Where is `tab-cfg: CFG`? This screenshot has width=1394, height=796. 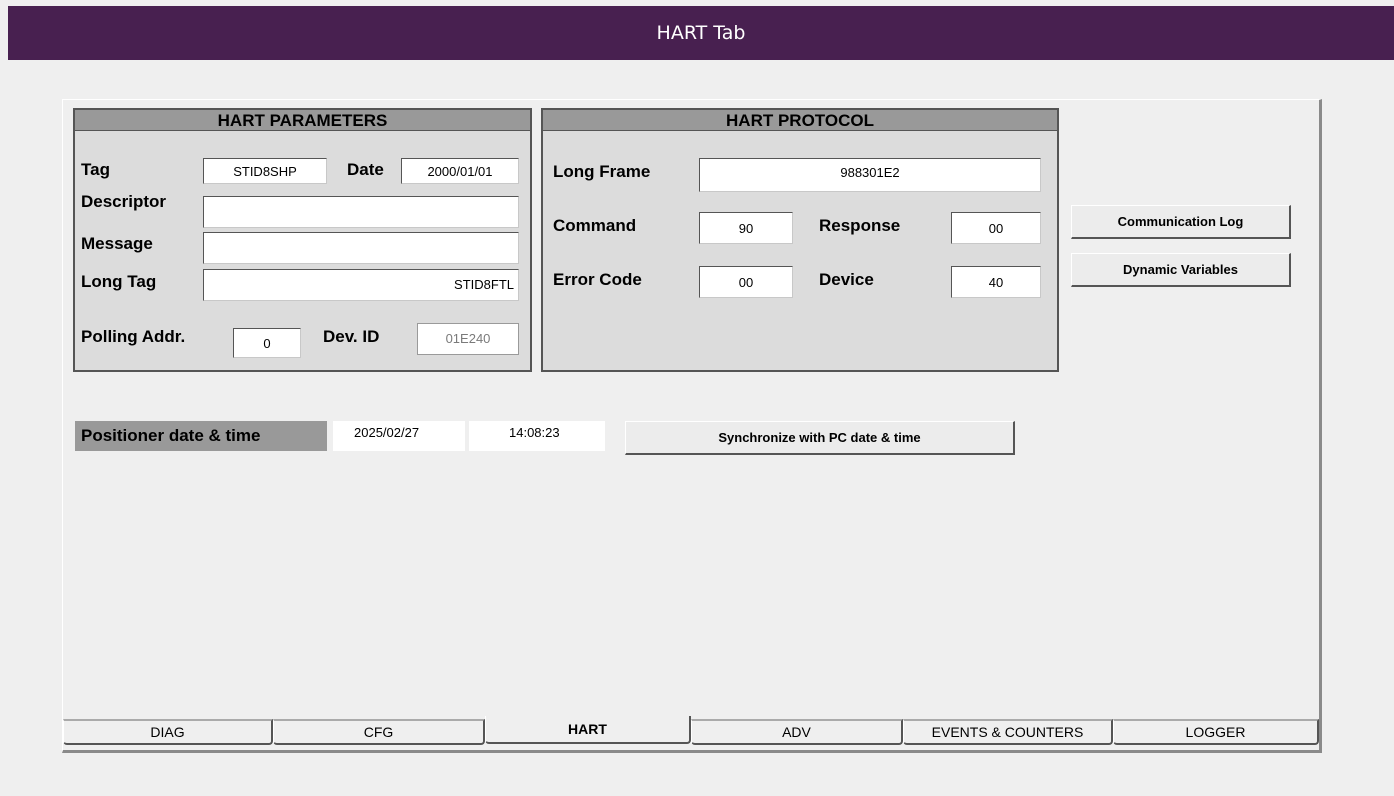
tab-cfg: CFG is located at coordinates (379, 732).